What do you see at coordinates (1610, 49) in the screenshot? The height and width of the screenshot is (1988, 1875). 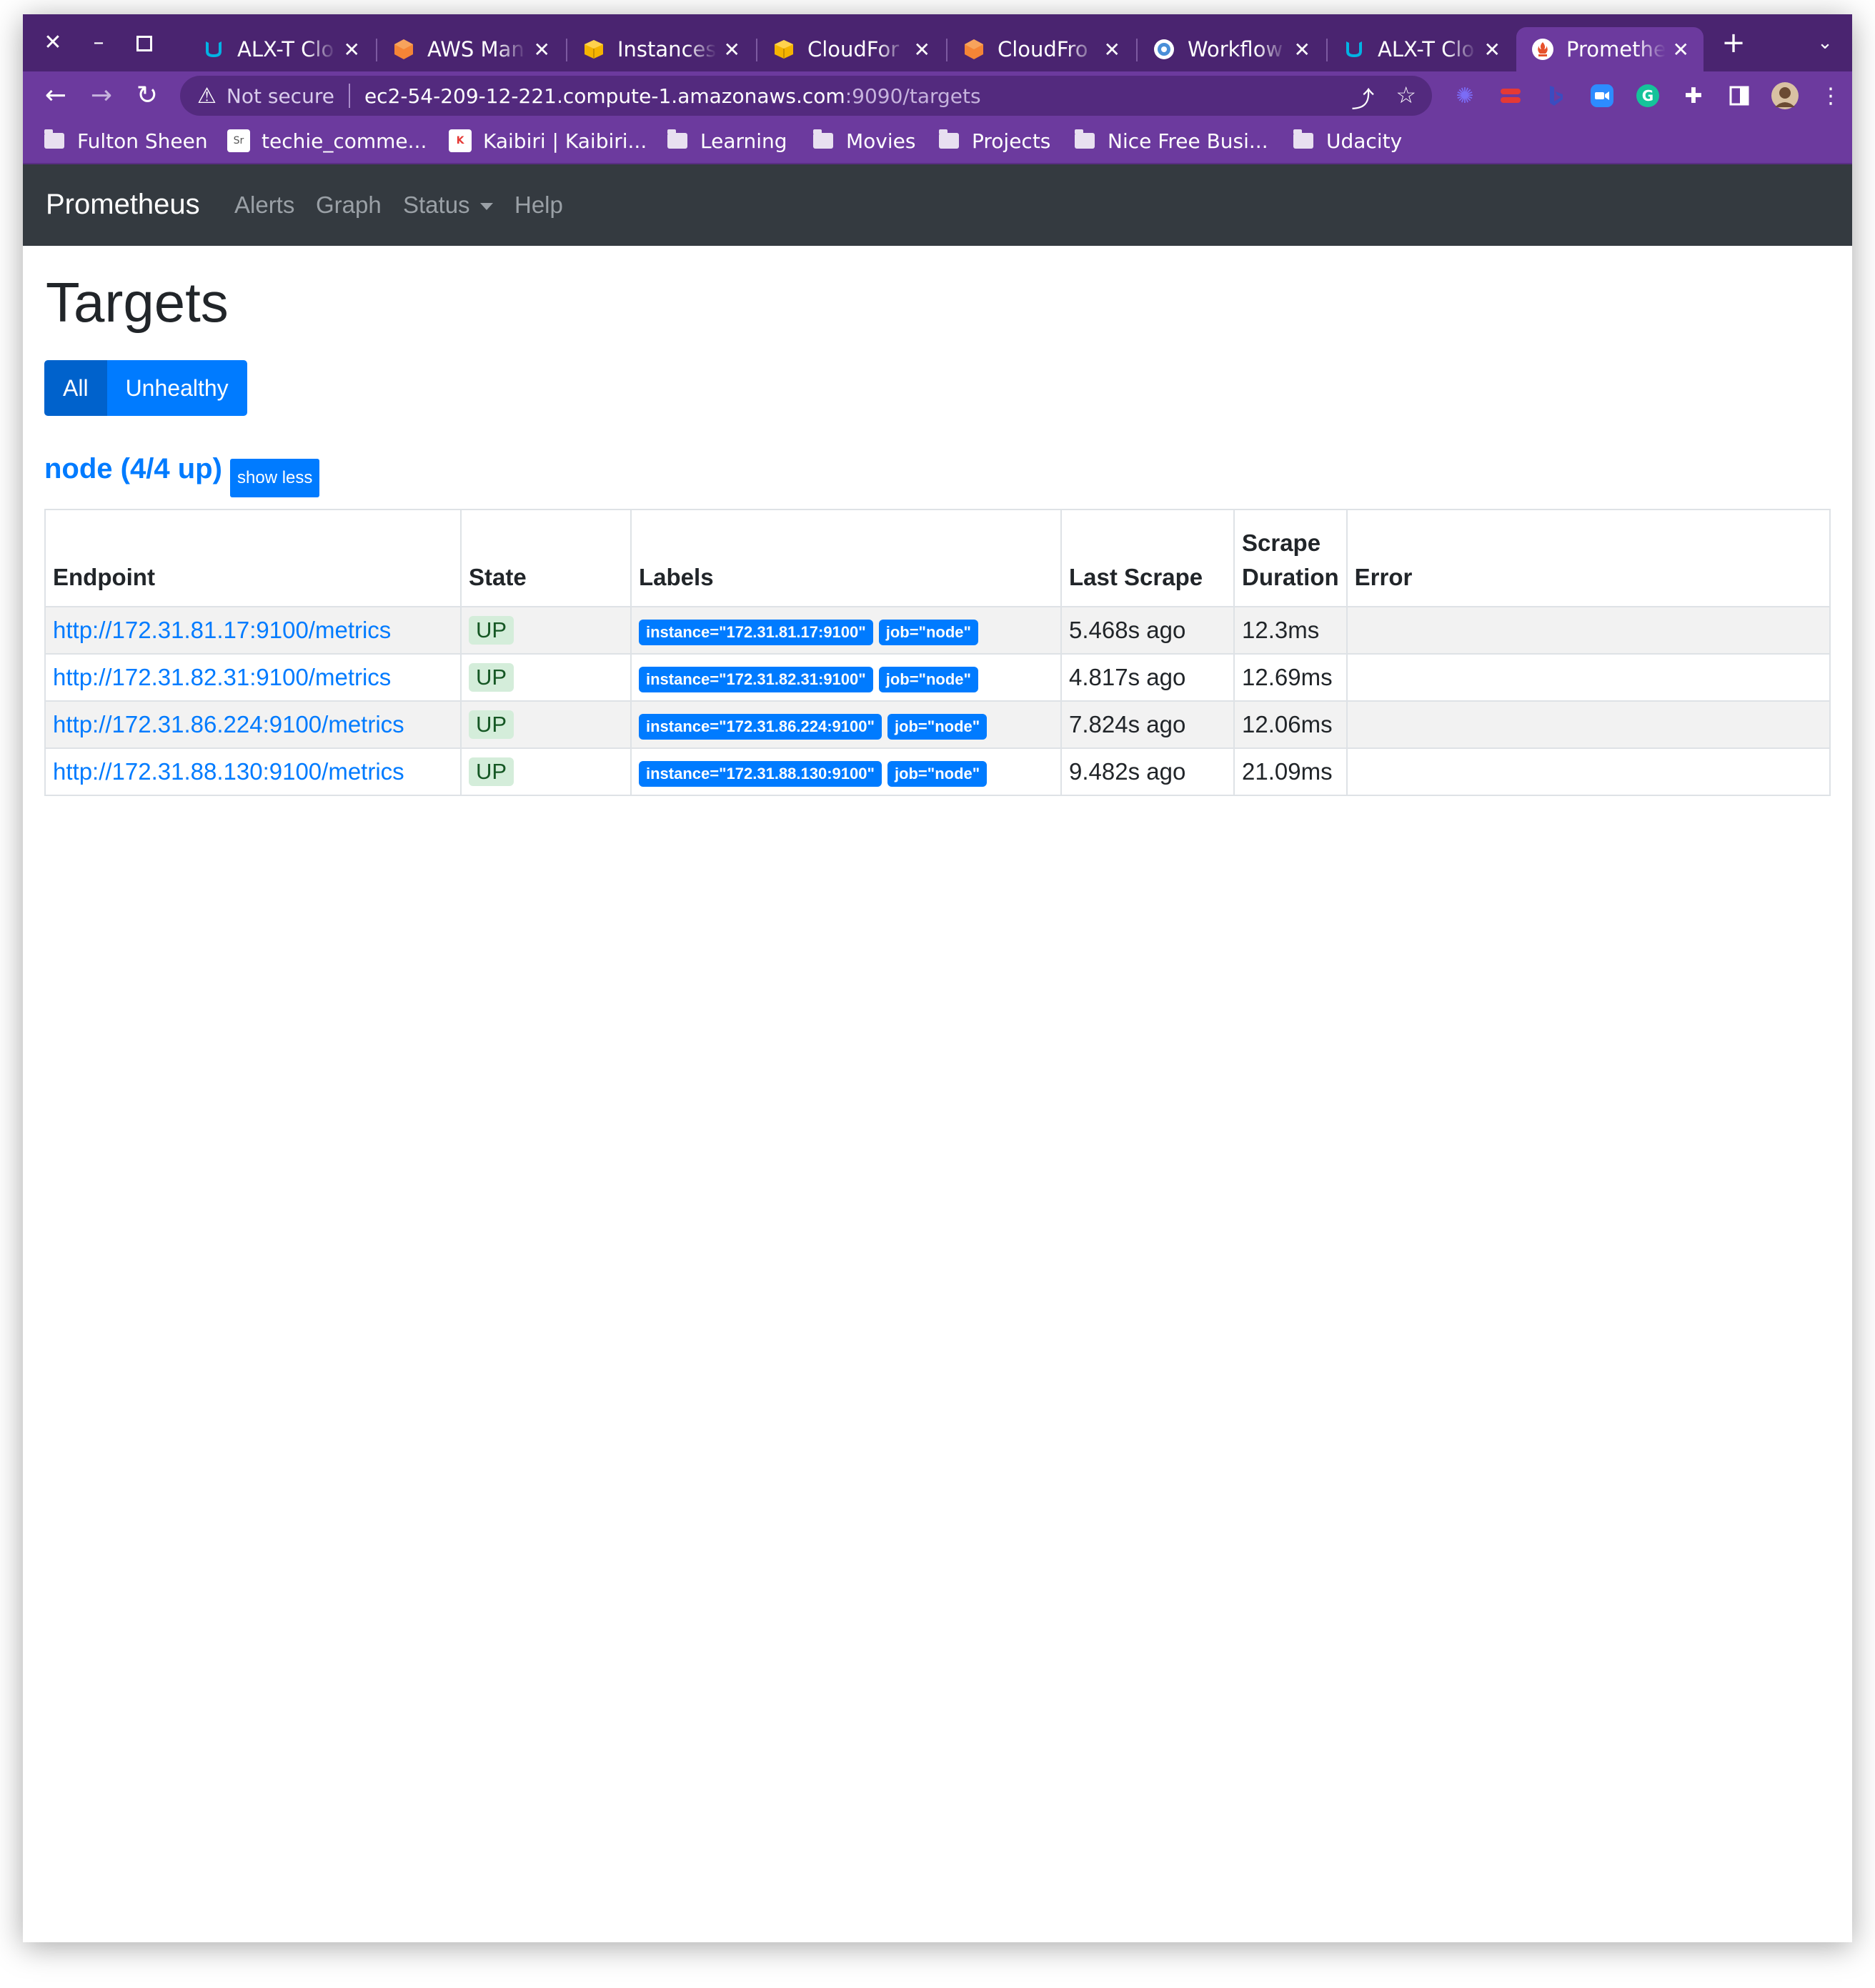 I see `browser-tab-active: Promethe ✕` at bounding box center [1610, 49].